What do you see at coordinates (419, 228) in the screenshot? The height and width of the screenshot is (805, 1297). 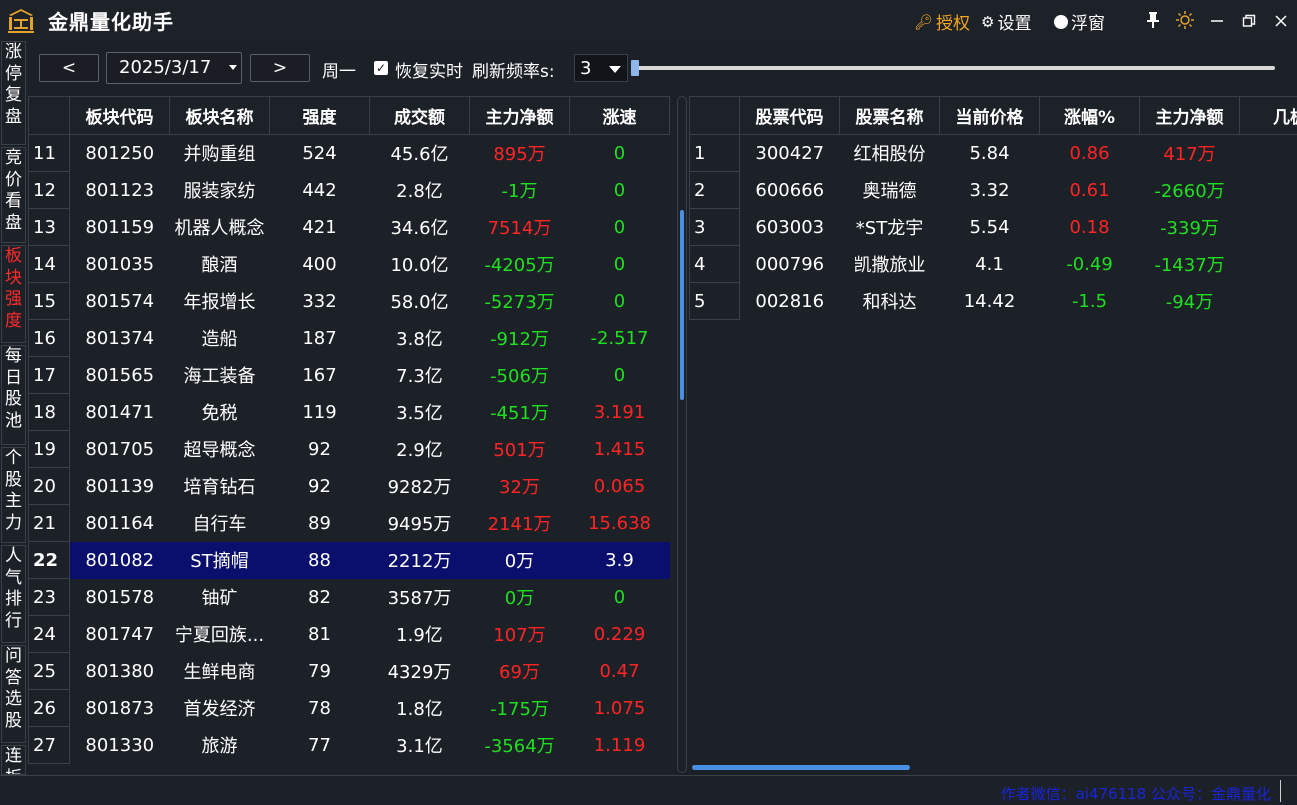 I see `cell-amount: 34.6亿` at bounding box center [419, 228].